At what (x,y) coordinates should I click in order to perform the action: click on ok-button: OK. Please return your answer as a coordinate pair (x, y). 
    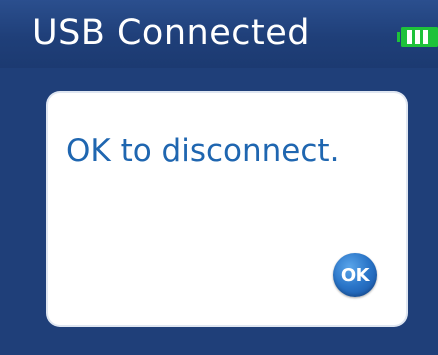
    Looking at the image, I should click on (355, 275).